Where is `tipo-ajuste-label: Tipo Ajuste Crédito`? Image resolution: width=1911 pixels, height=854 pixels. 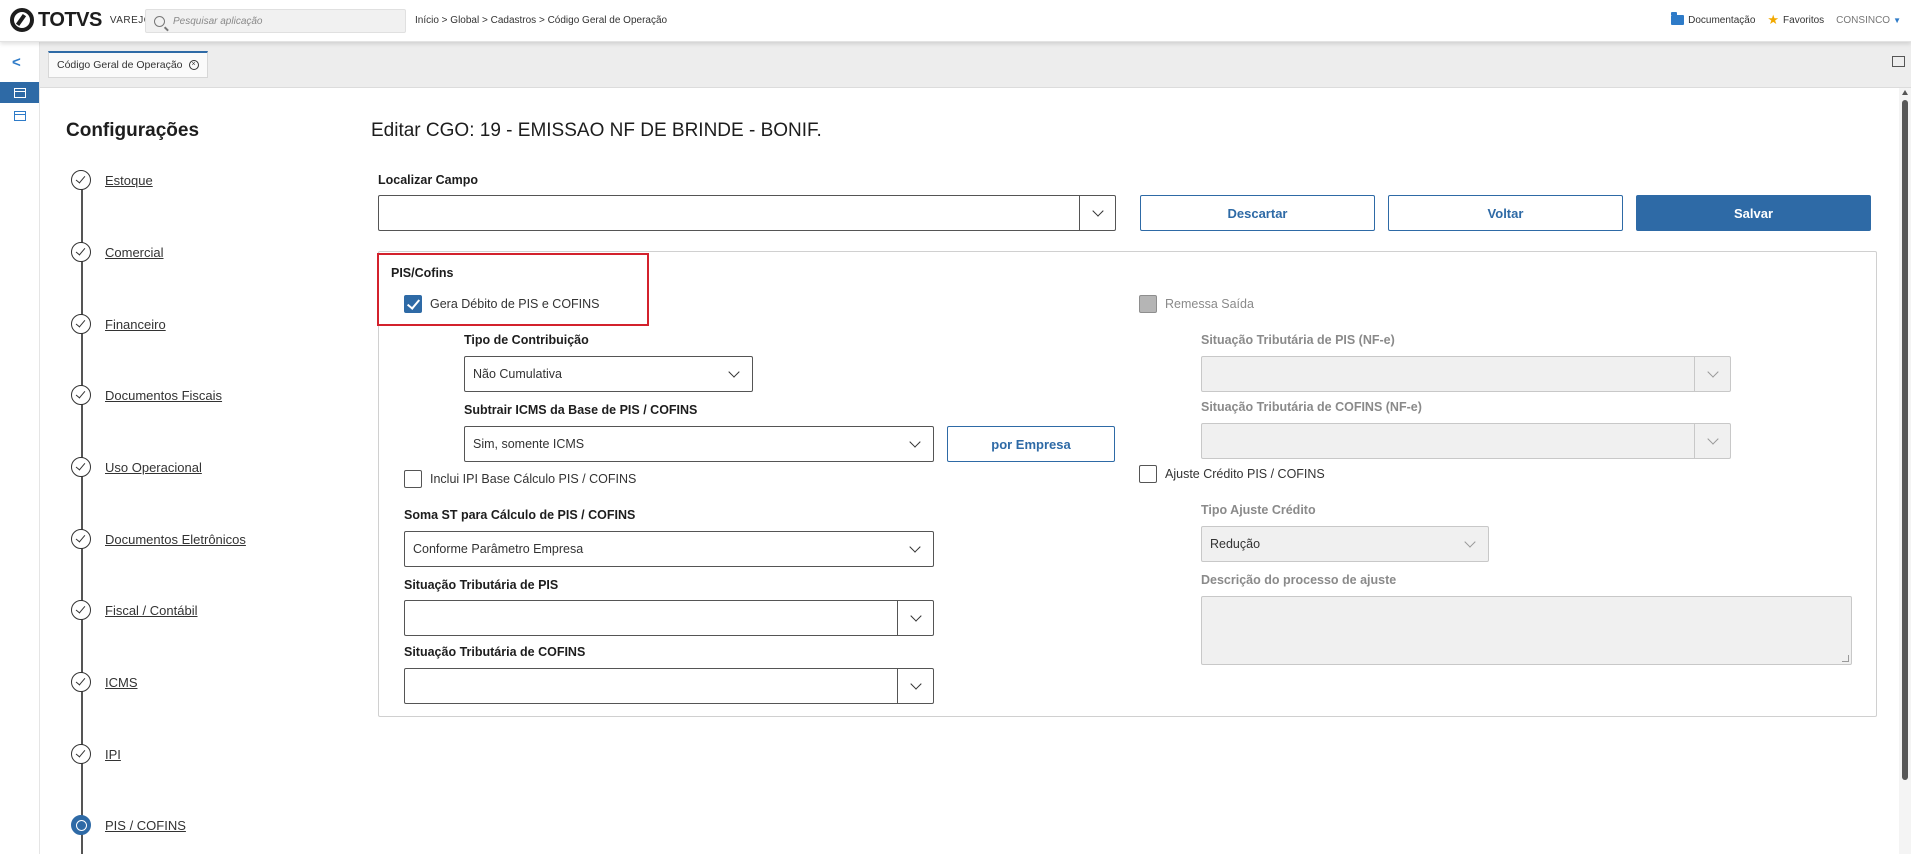
tipo-ajuste-label: Tipo Ajuste Crédito is located at coordinates (1258, 510).